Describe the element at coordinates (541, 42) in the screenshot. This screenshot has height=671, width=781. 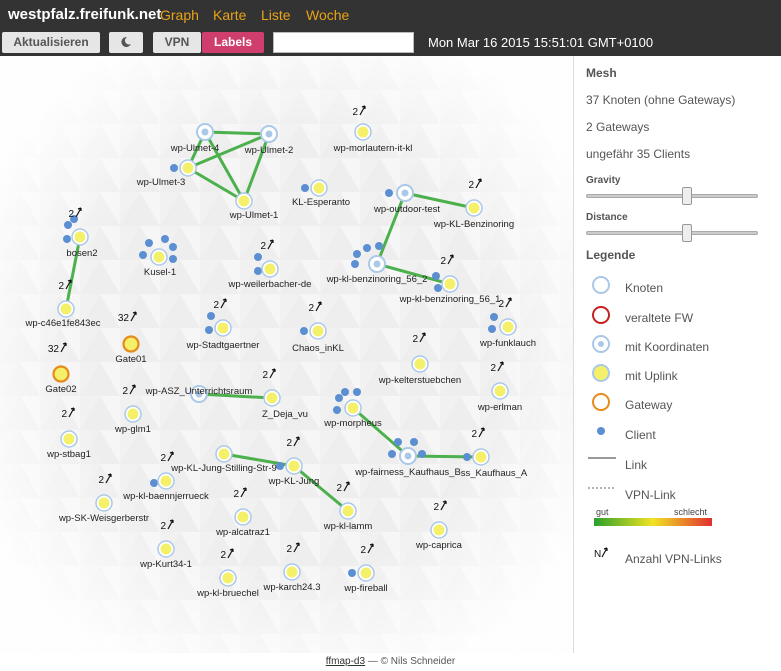
I see `clock: Mon Mar 16 2015 15:51:01 GMT+0100` at that location.